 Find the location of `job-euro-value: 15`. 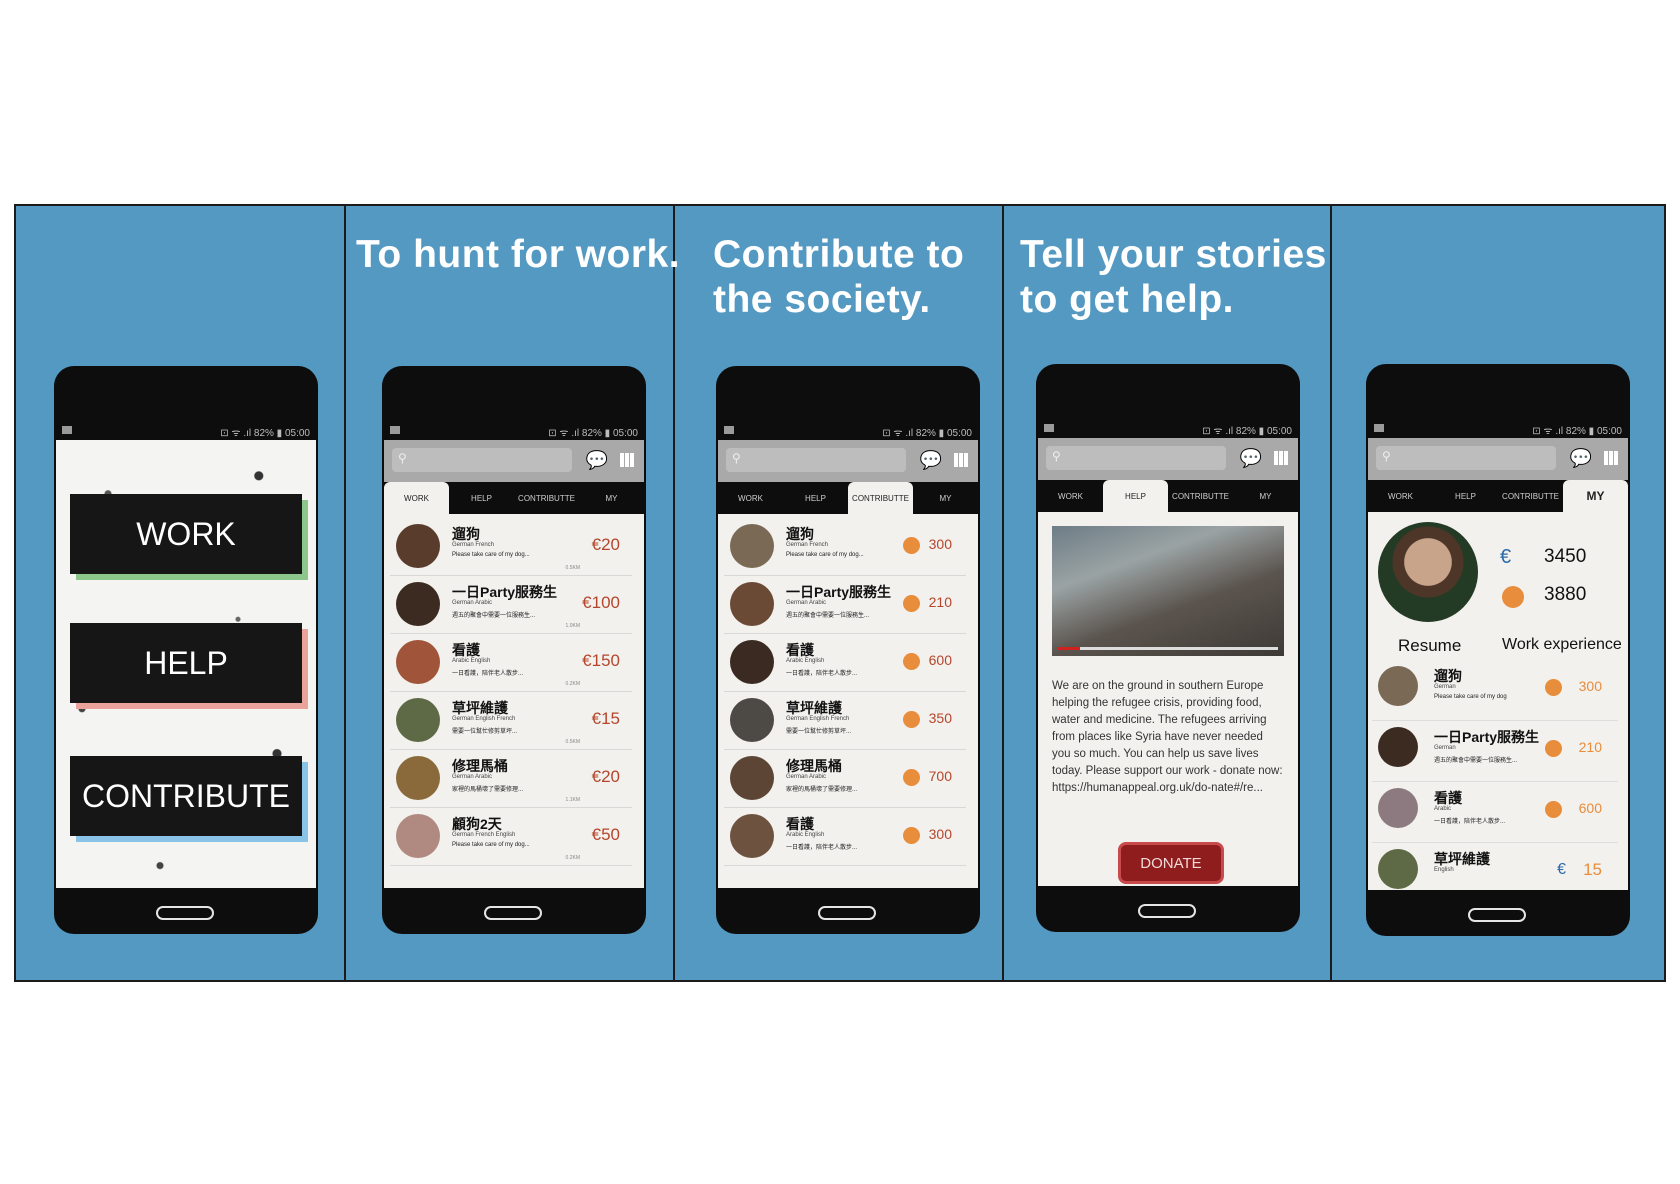

job-euro-value: 15 is located at coordinates (1592, 869).